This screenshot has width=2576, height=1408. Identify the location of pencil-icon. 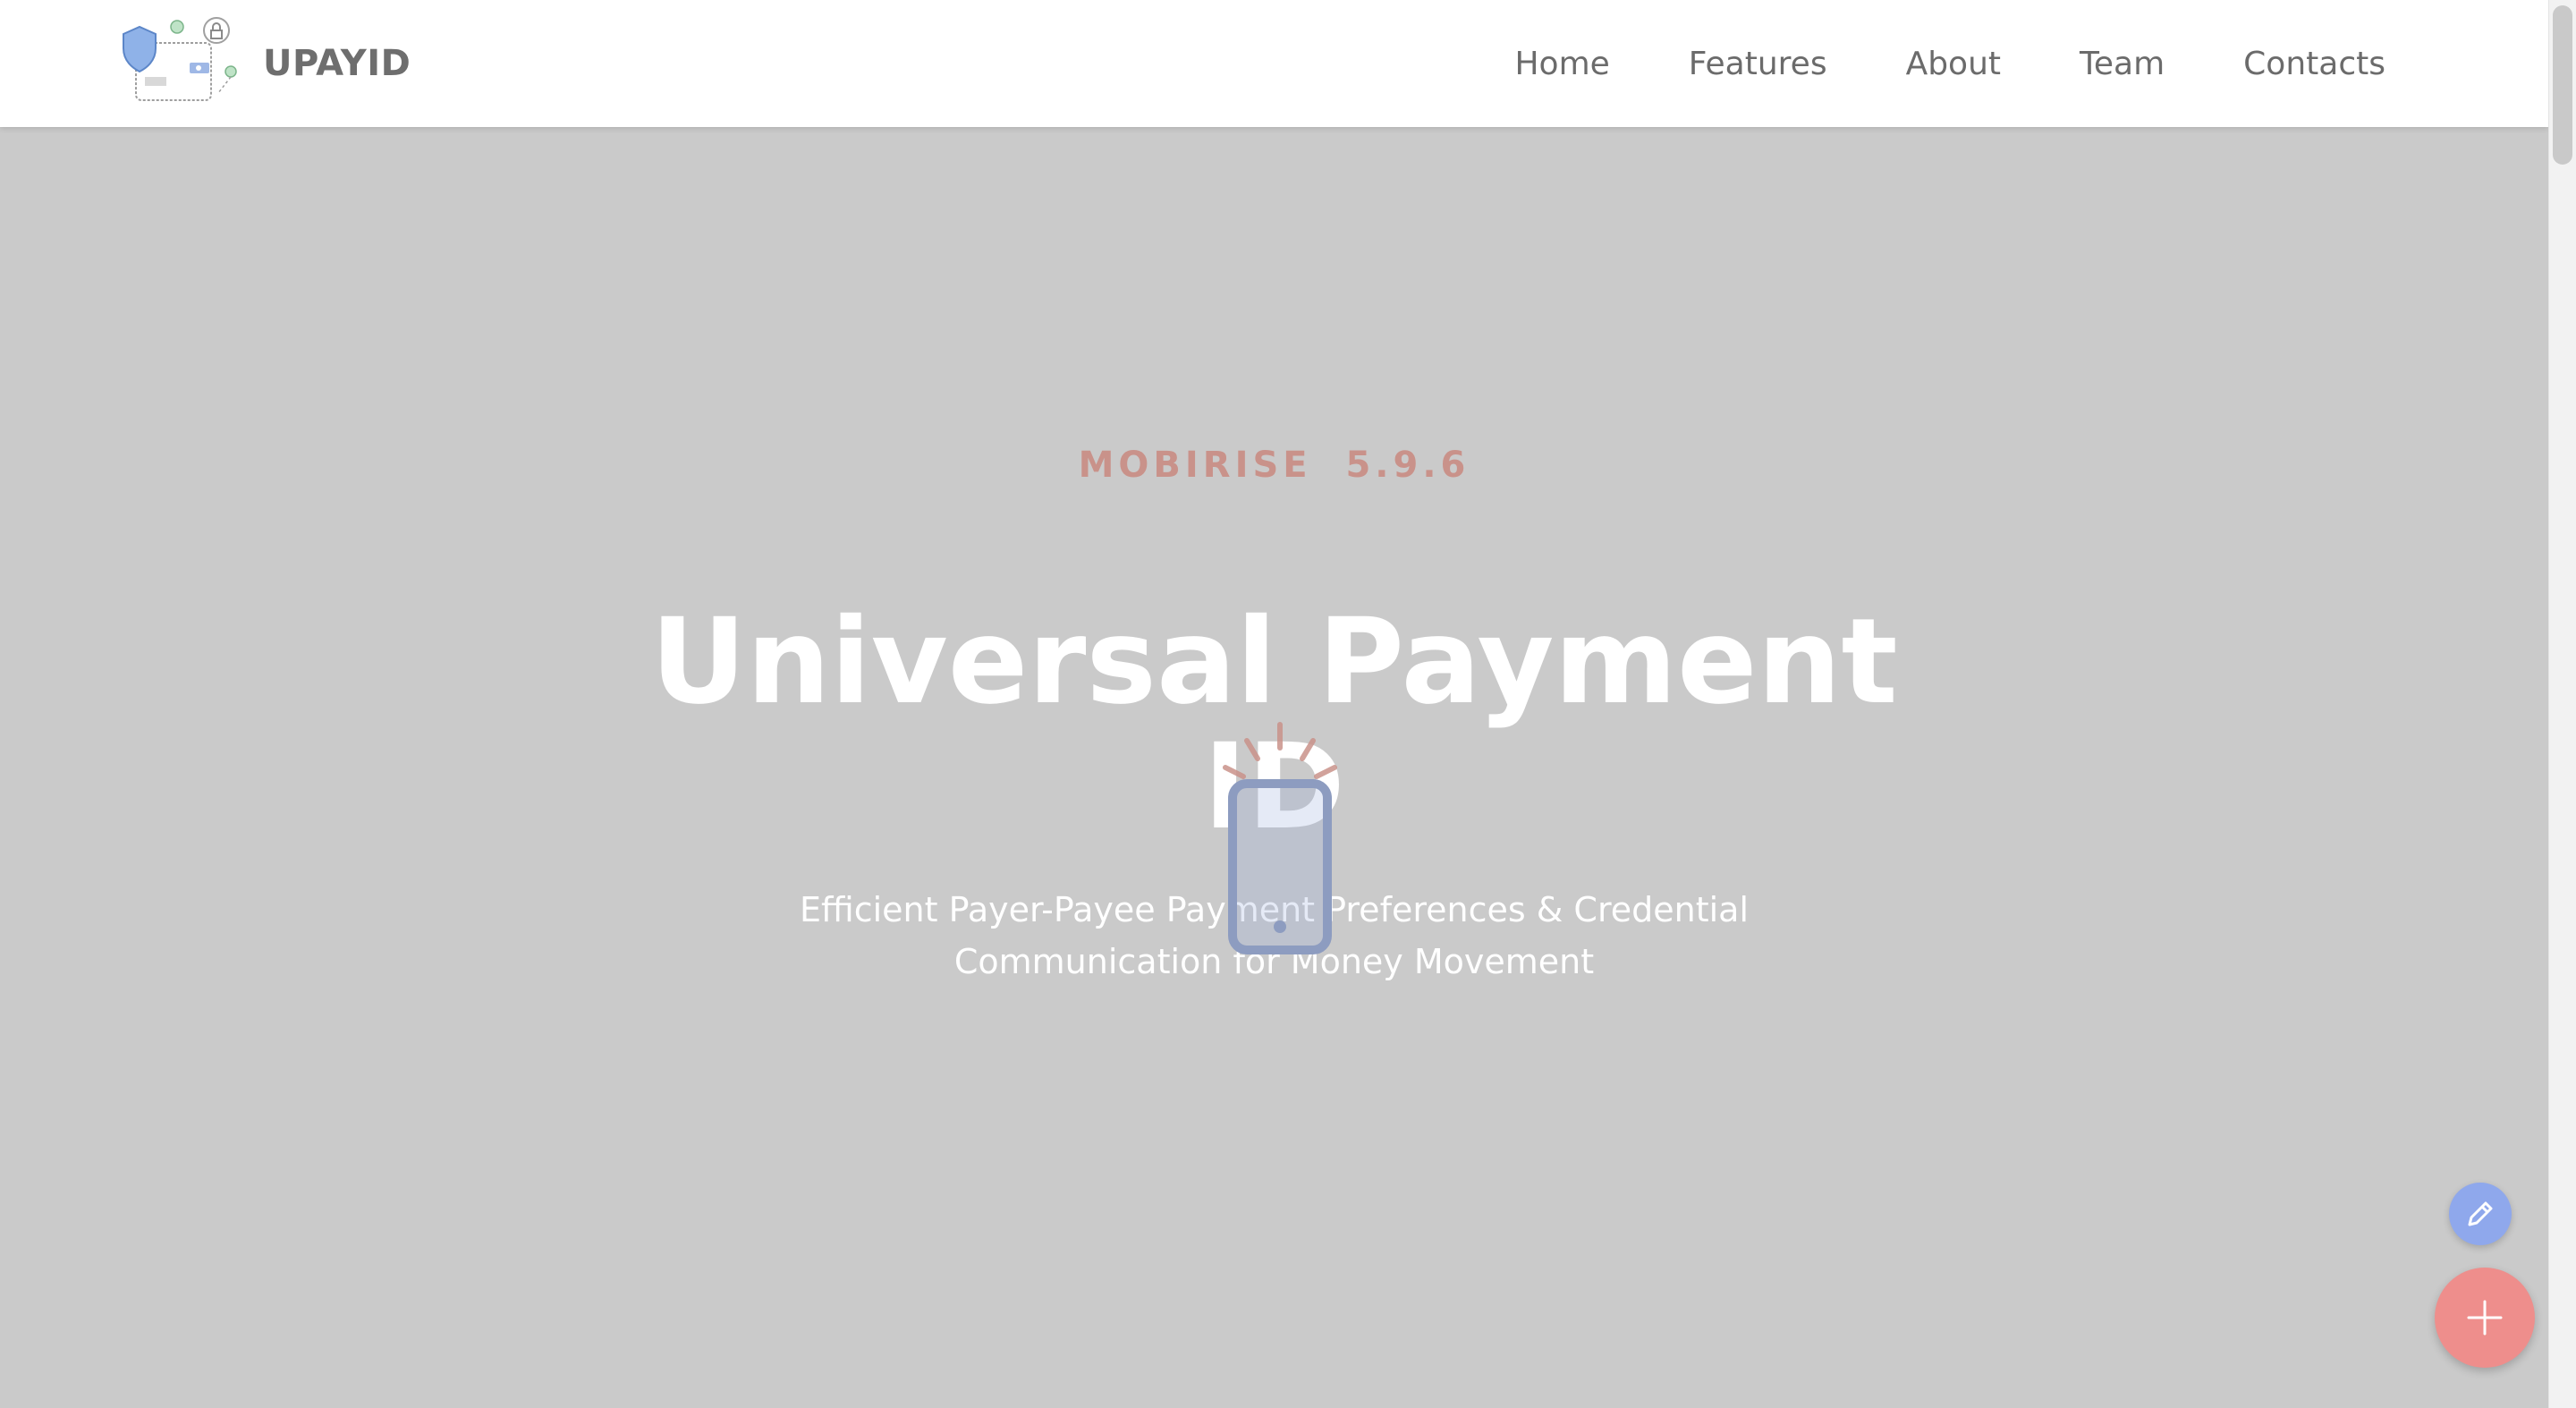
(2480, 1213).